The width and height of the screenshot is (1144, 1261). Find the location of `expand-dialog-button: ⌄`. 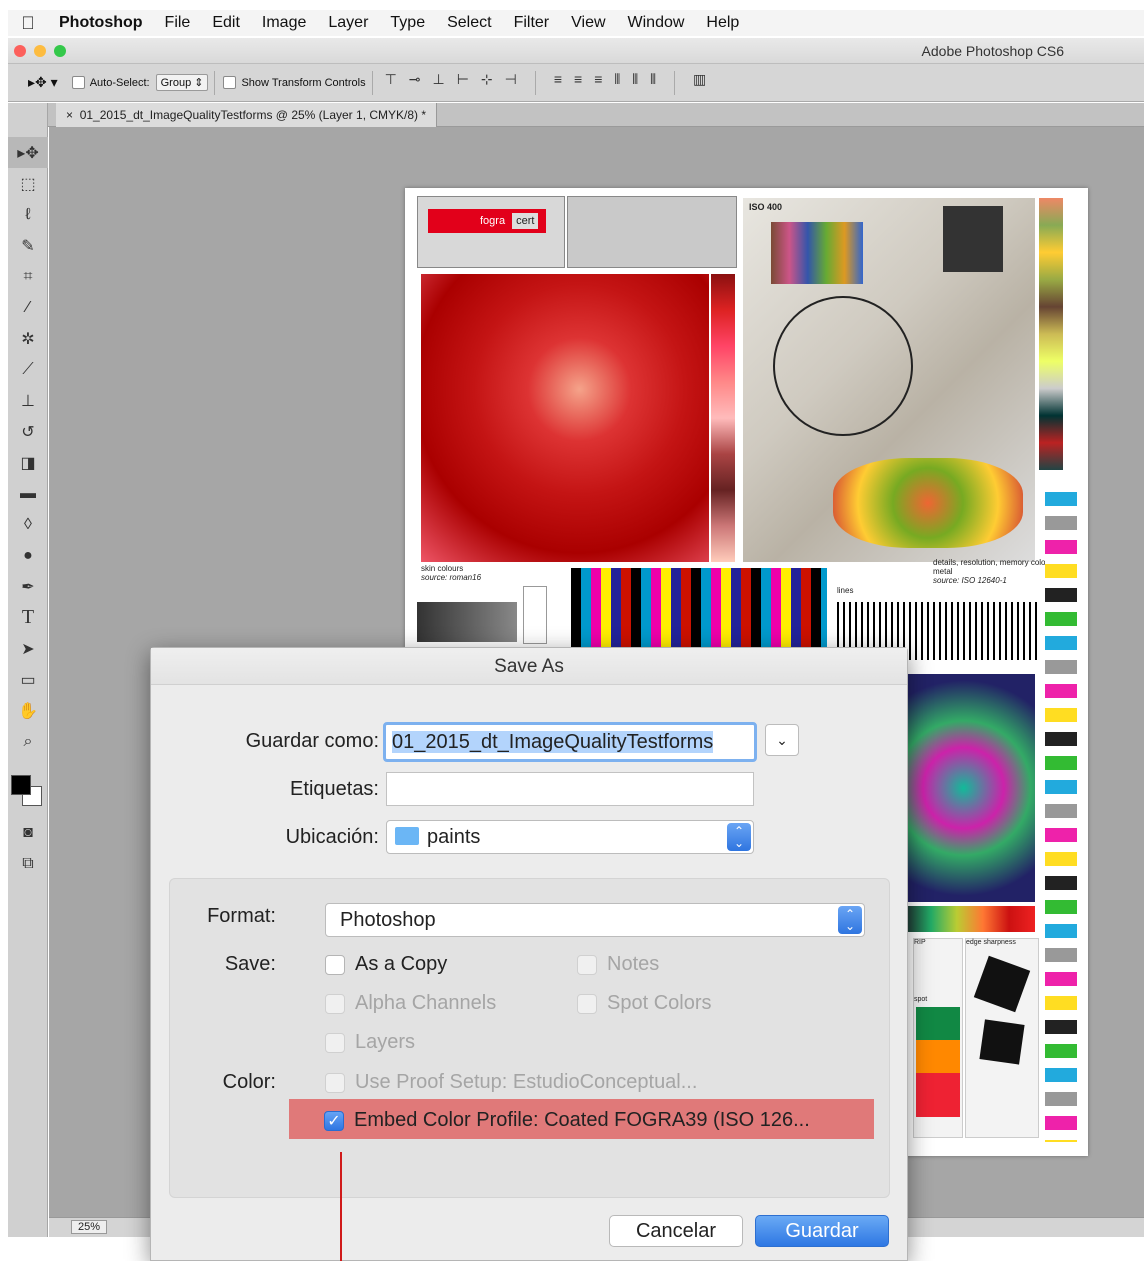

expand-dialog-button: ⌄ is located at coordinates (782, 740).